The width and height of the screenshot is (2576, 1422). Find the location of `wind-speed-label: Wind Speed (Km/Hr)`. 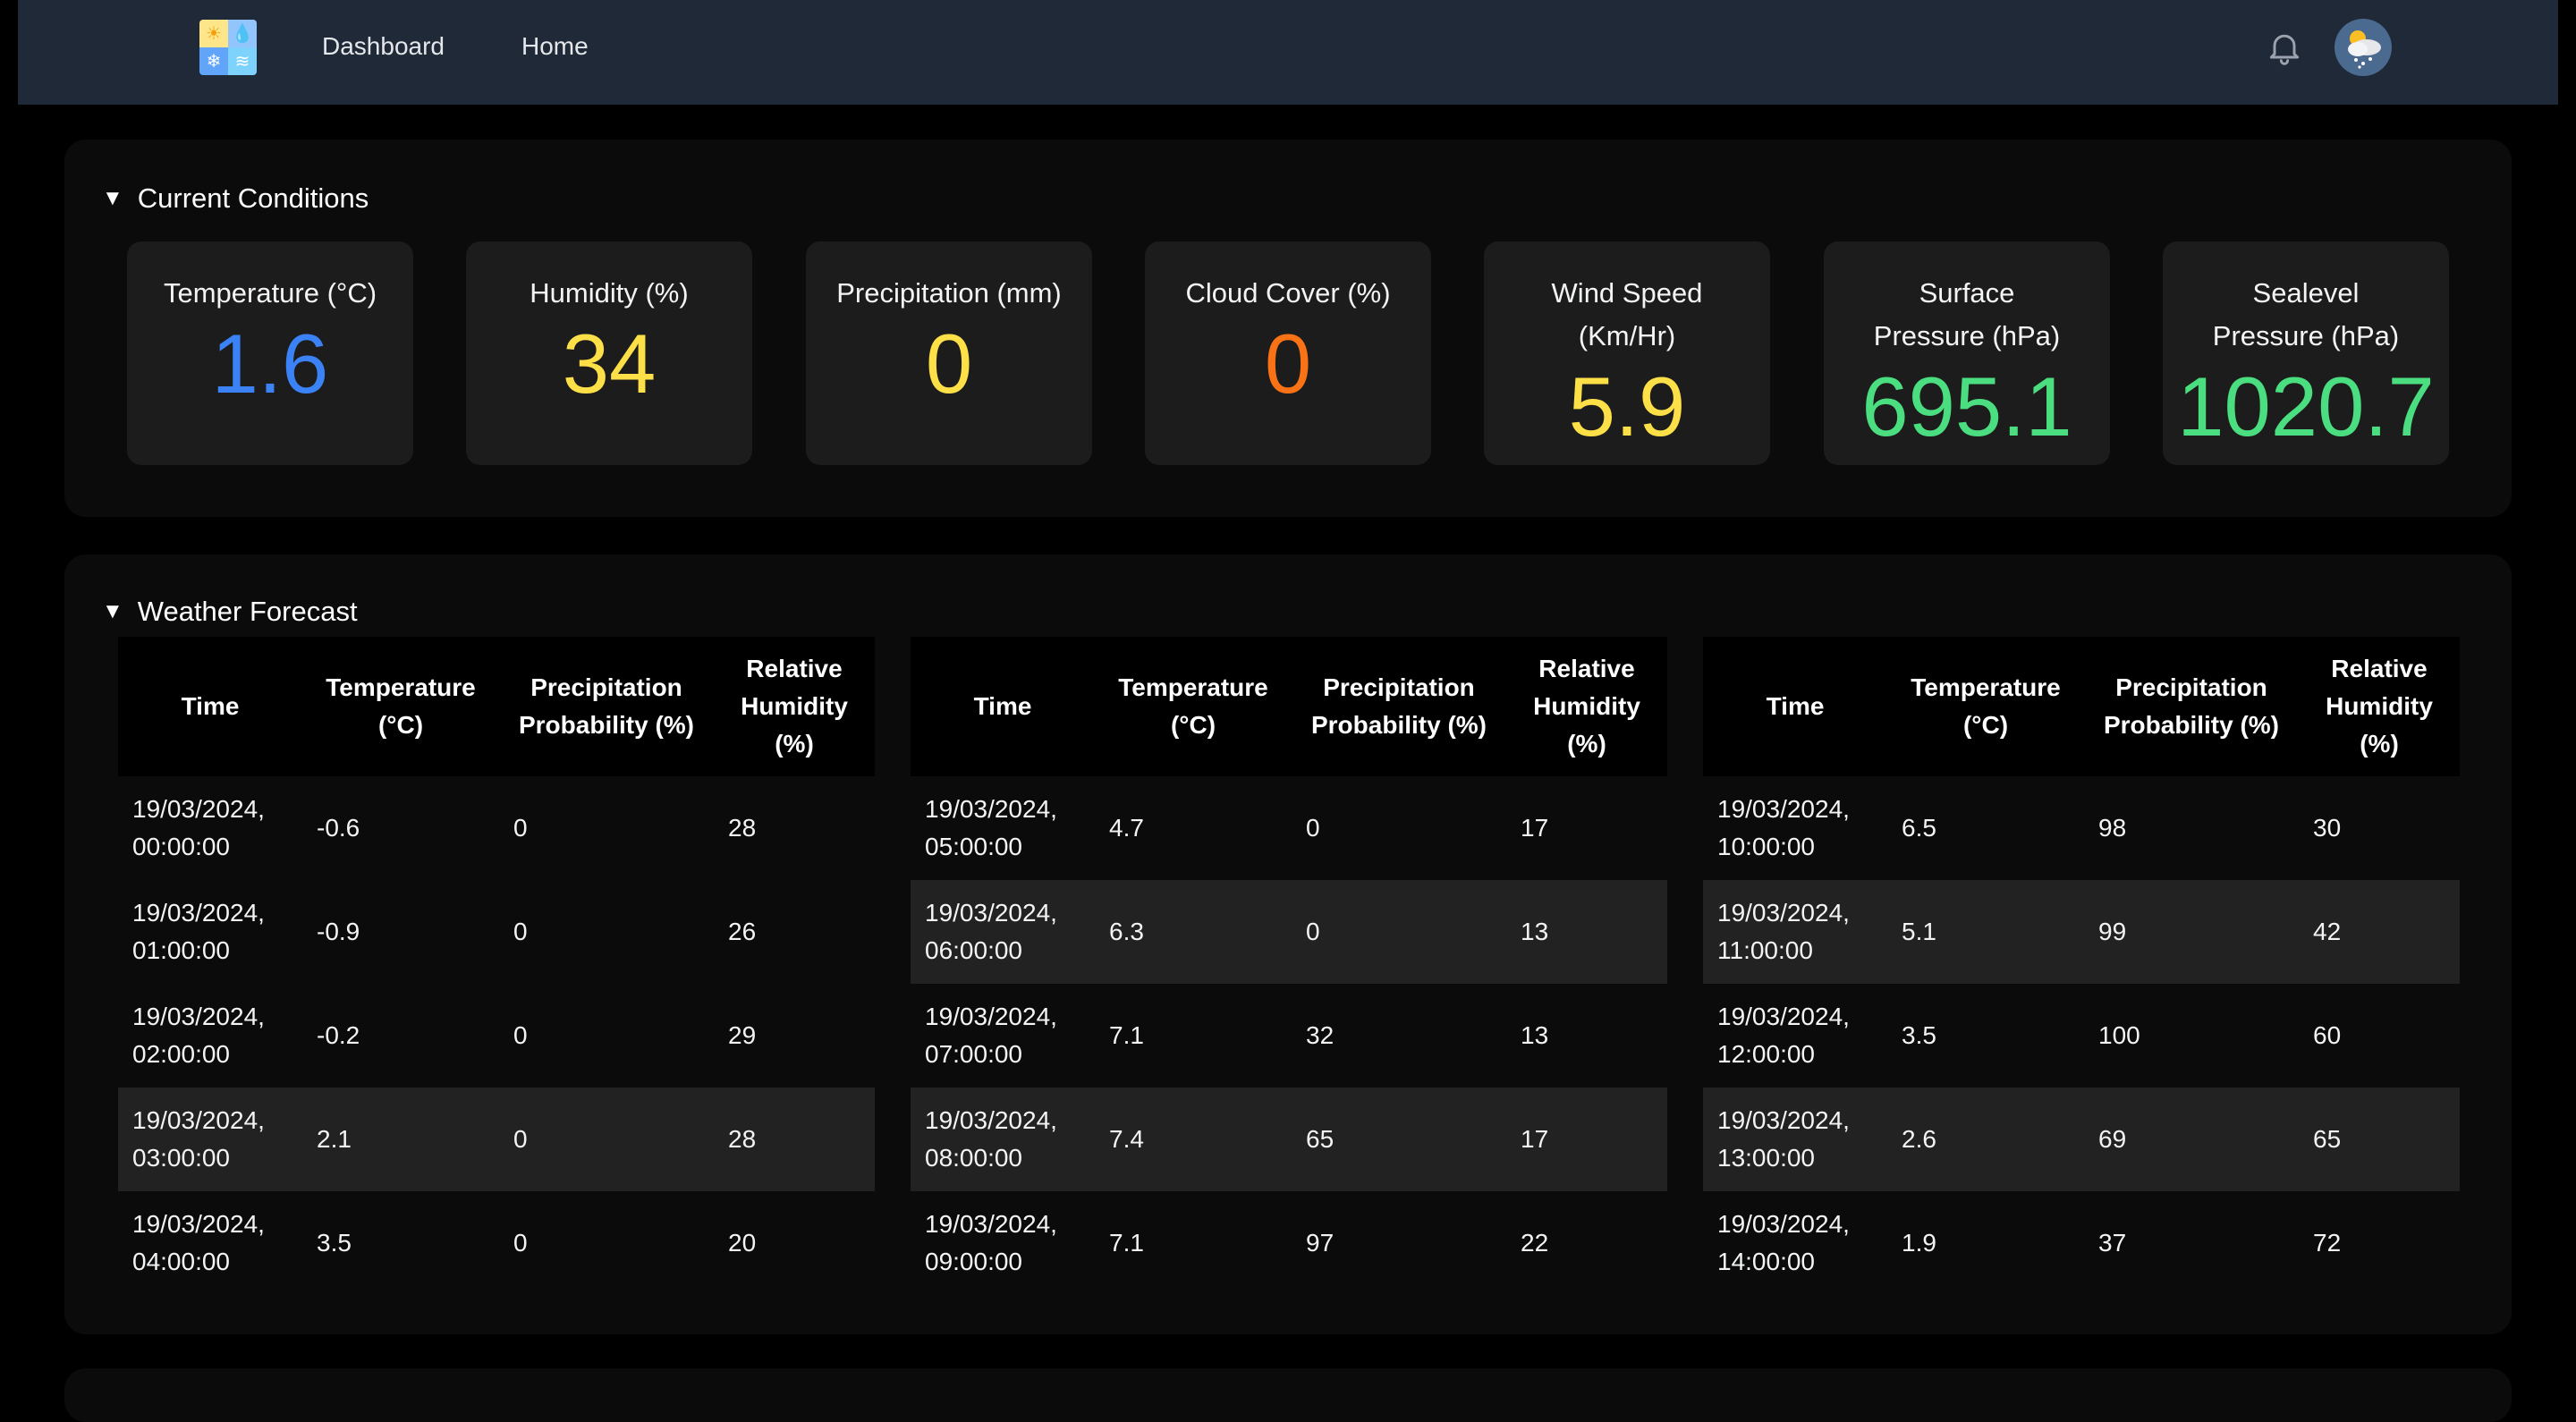

wind-speed-label: Wind Speed (Km/Hr) is located at coordinates (1627, 314).